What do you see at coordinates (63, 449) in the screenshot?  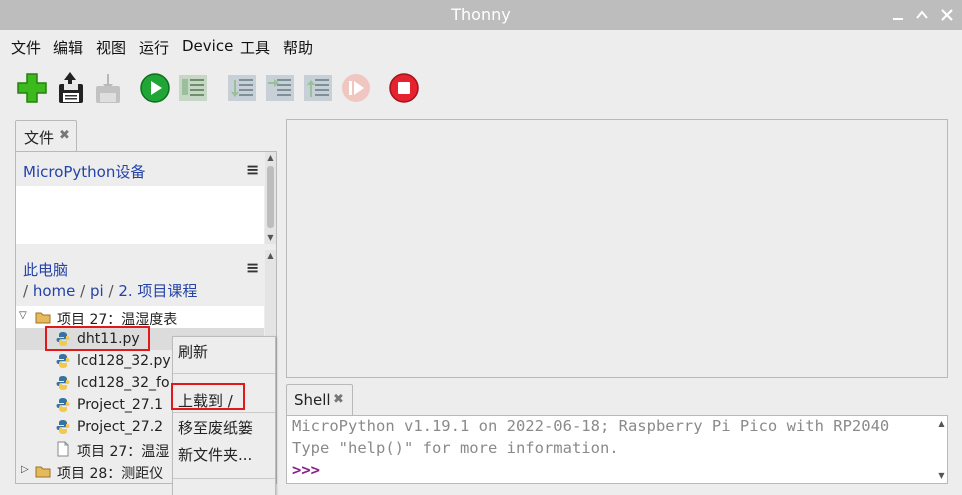 I see `text-file-icon` at bounding box center [63, 449].